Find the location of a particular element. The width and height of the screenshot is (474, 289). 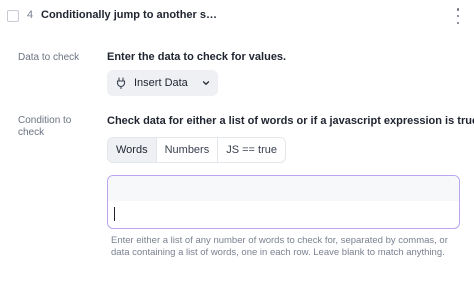

words-input is located at coordinates (283, 202).